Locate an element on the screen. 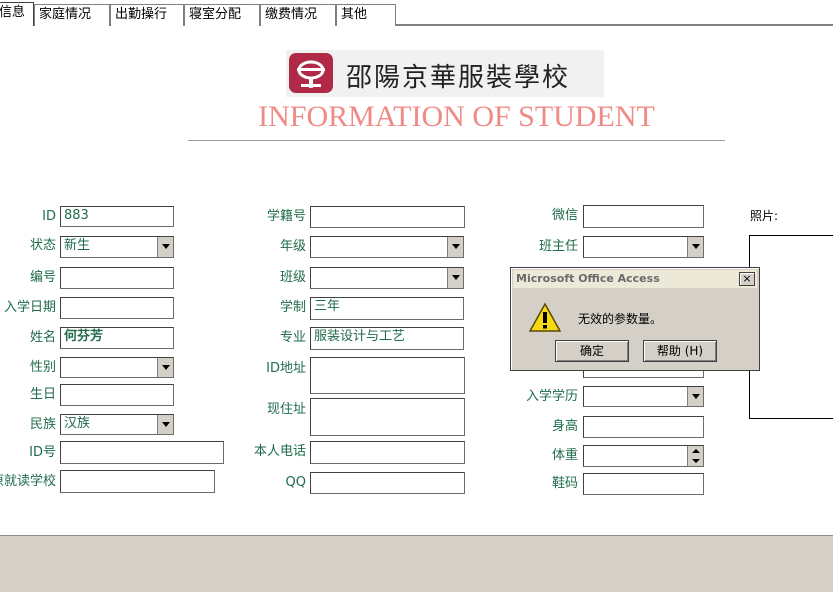  warning-icon is located at coordinates (545, 317).